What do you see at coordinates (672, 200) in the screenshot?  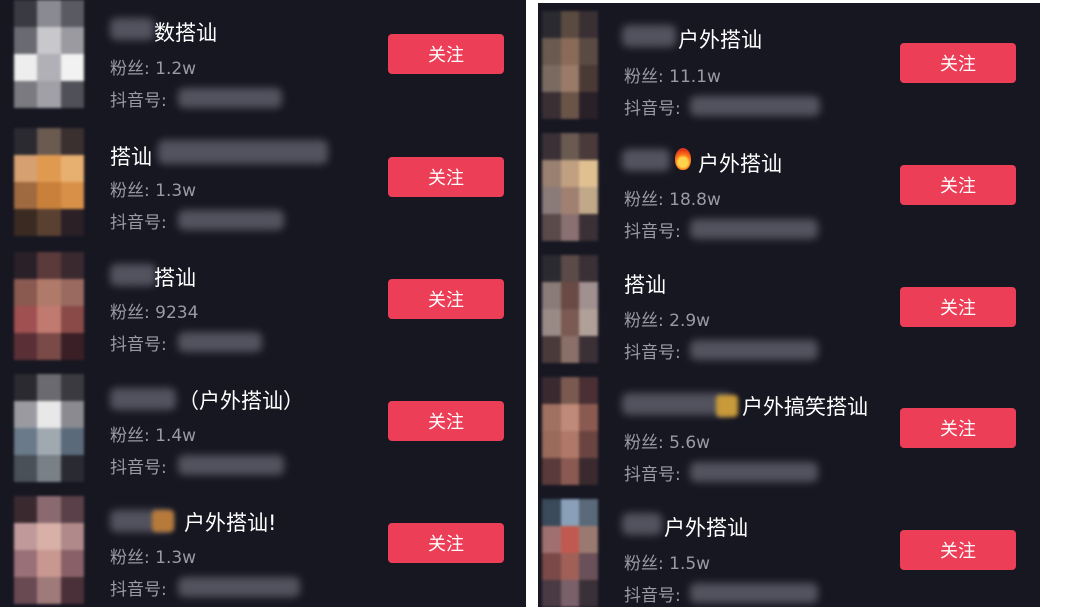 I see `fans-count: 粉丝: 18.8w` at bounding box center [672, 200].